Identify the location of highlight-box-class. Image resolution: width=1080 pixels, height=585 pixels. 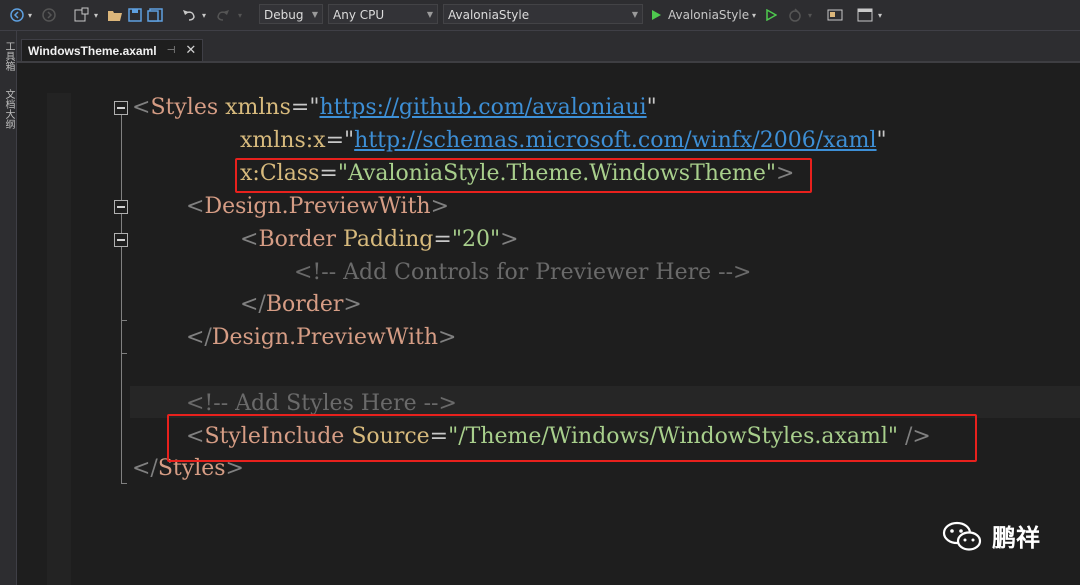
(523, 175).